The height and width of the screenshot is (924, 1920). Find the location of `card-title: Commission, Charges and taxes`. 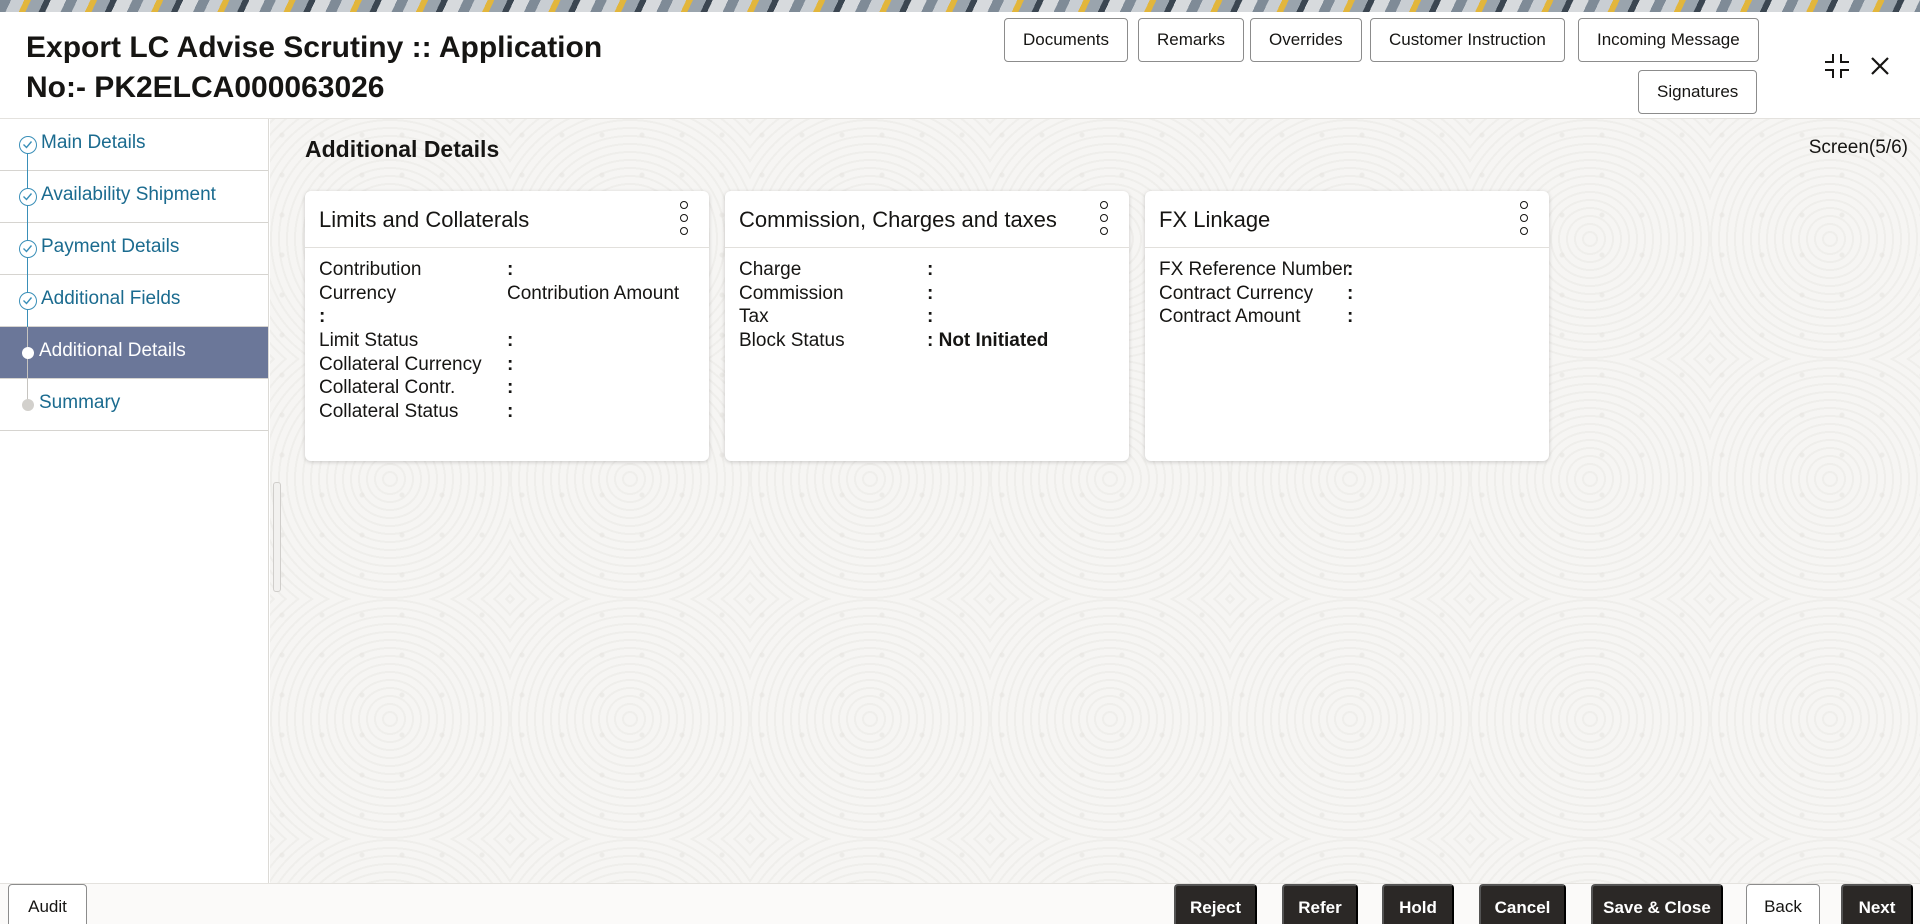

card-title: Commission, Charges and taxes is located at coordinates (898, 219).